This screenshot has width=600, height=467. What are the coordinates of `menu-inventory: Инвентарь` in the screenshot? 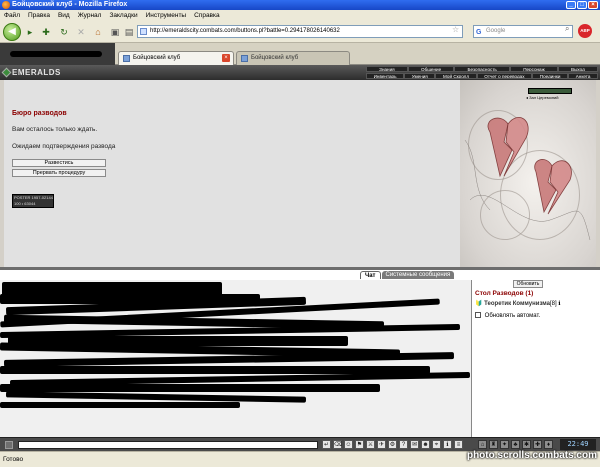 It's located at (385, 76).